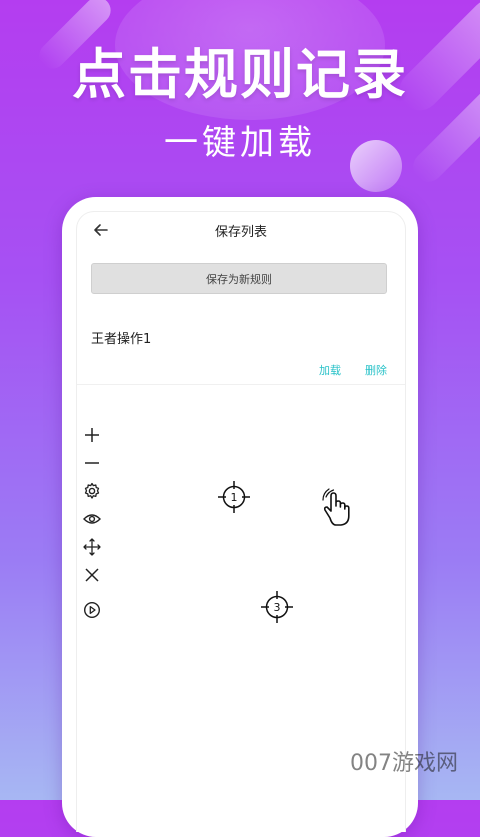 This screenshot has height=837, width=480. I want to click on delete-button: 删除, so click(376, 370).